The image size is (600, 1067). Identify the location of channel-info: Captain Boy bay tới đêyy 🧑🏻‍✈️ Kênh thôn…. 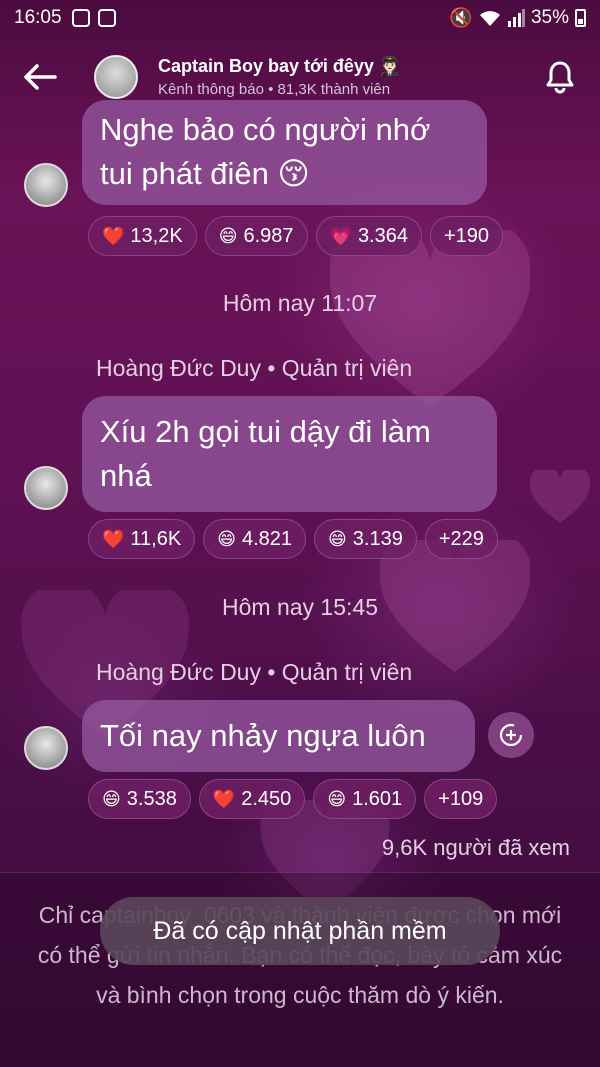
(339, 77).